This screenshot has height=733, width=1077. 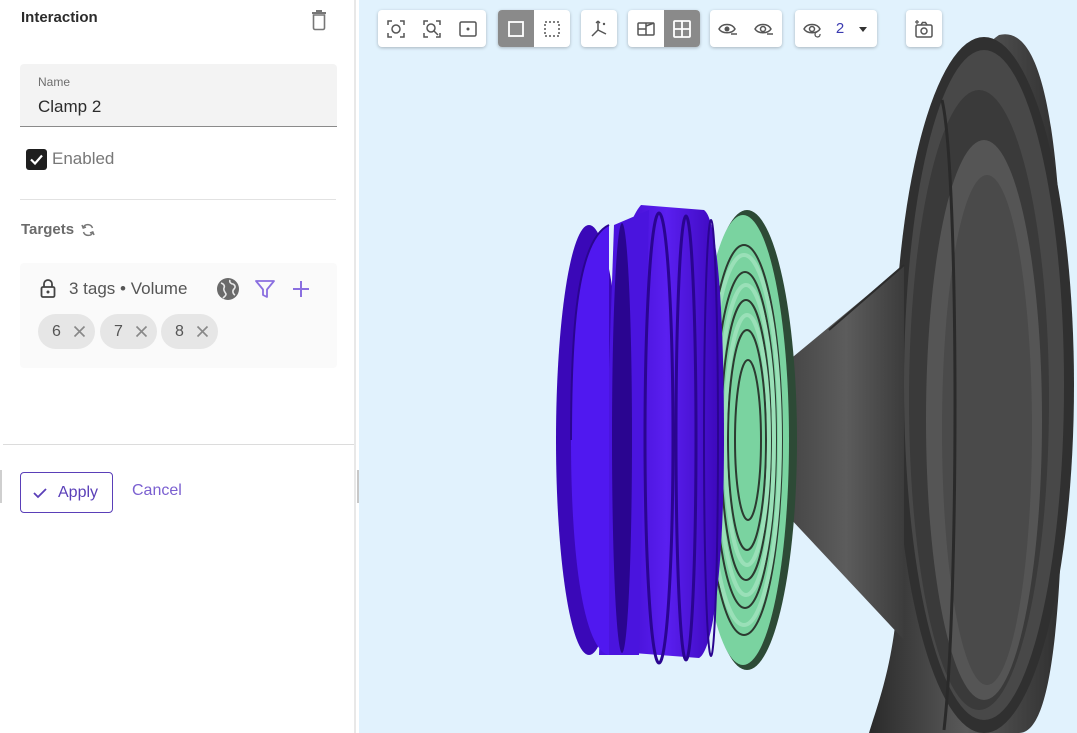 What do you see at coordinates (640, 435) in the screenshot?
I see `volume-part` at bounding box center [640, 435].